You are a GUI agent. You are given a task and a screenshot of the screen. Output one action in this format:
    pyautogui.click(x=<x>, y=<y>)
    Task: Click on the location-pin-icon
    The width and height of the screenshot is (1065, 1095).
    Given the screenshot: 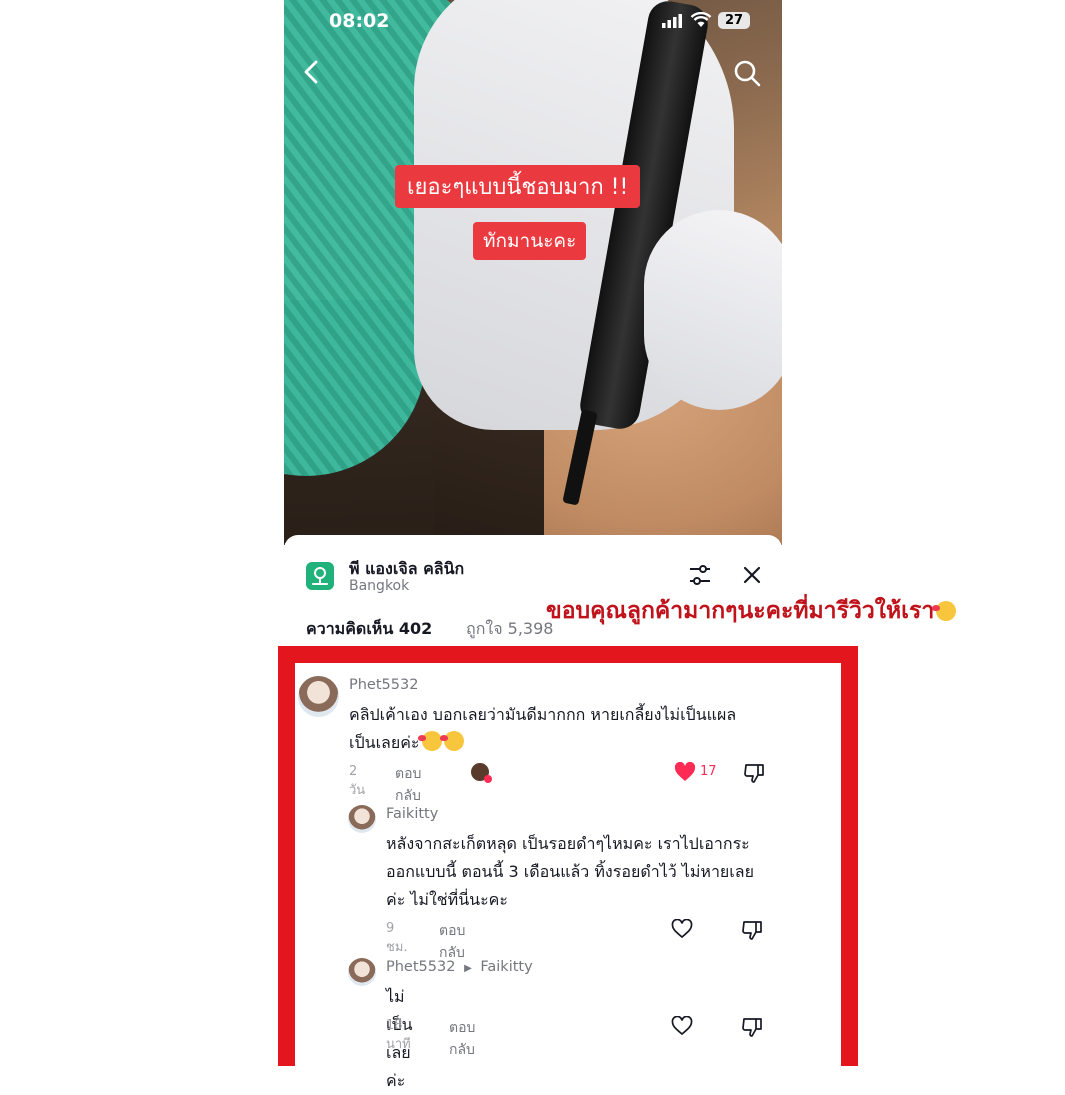 What is the action you would take?
    pyautogui.click(x=320, y=576)
    